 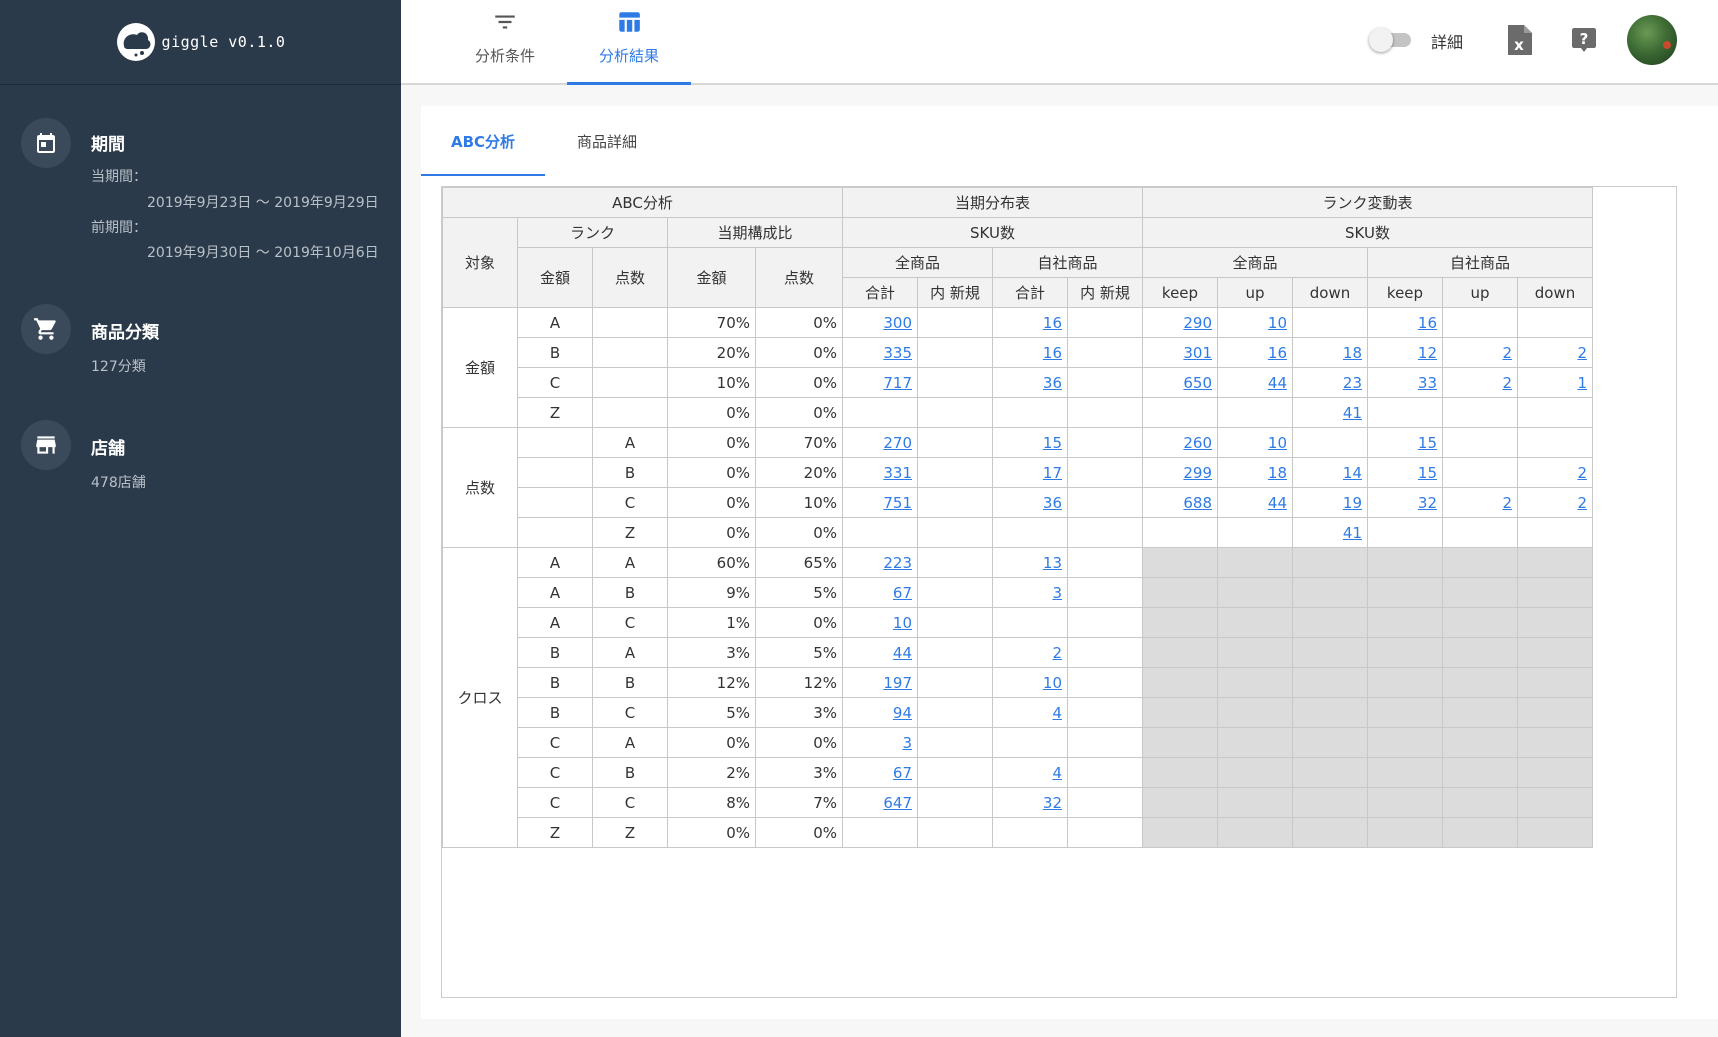 What do you see at coordinates (897, 383) in the screenshot?
I see `sku-count-link: 717` at bounding box center [897, 383].